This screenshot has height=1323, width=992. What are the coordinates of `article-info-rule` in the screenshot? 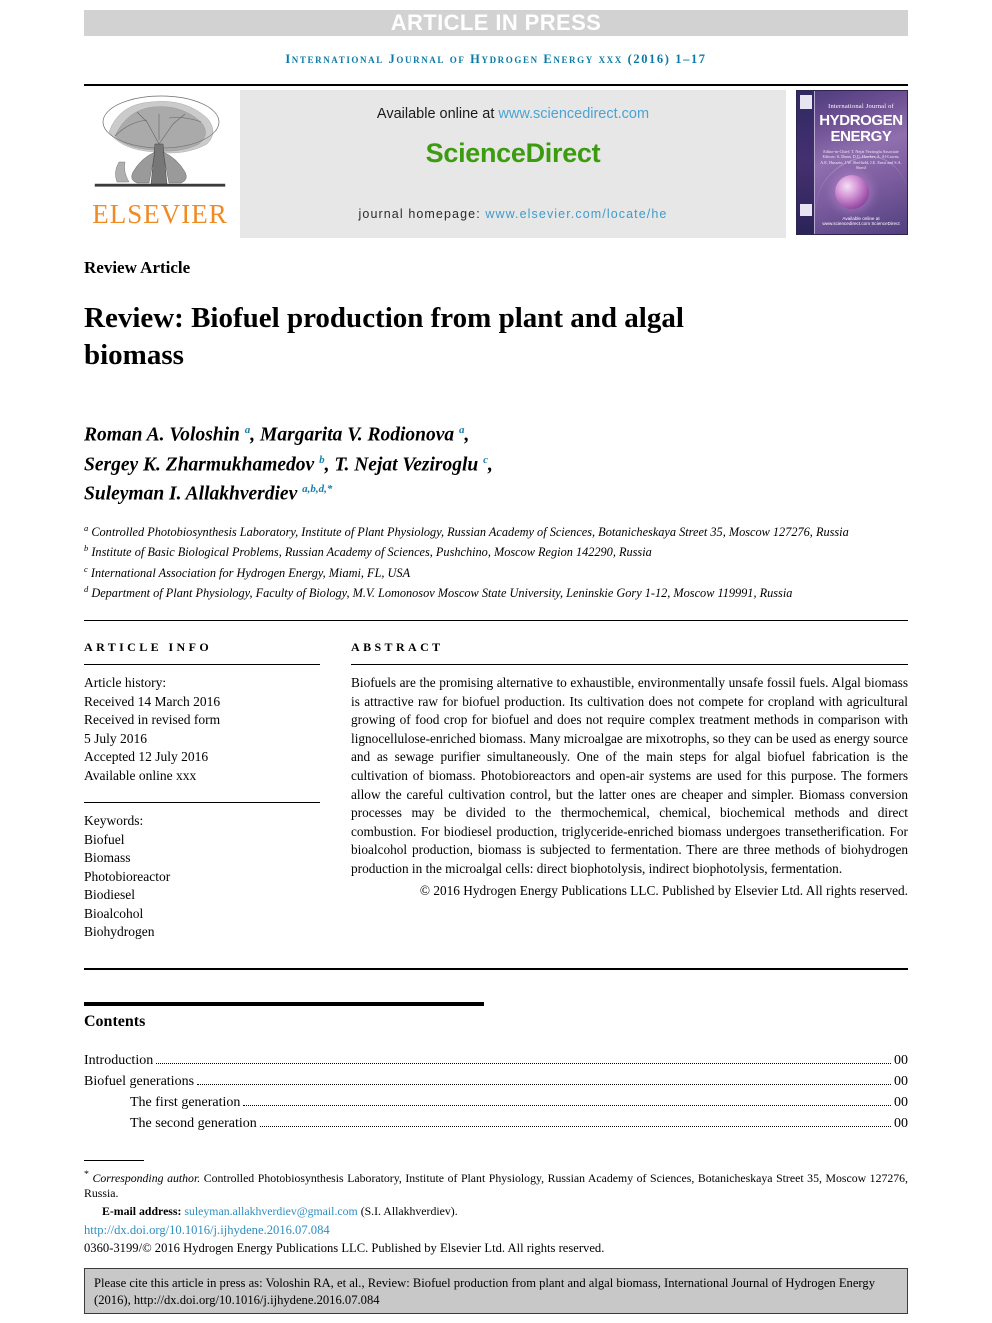 It's located at (202, 664).